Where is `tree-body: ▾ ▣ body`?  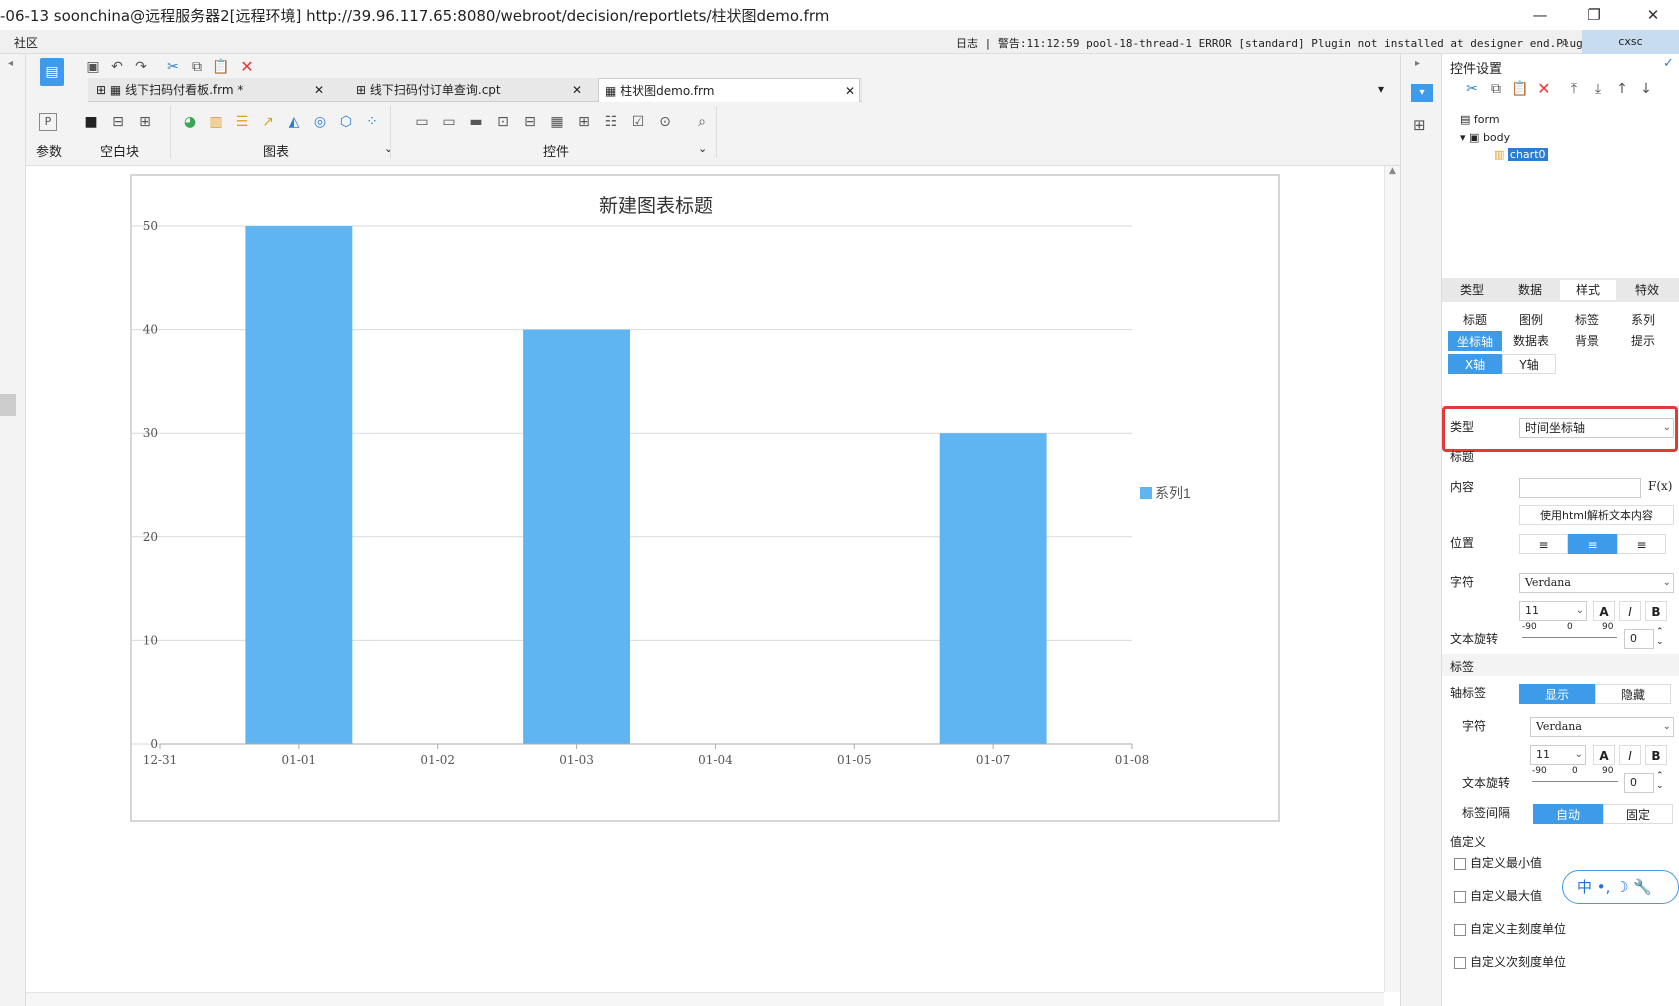 tree-body: ▾ ▣ body is located at coordinates (1485, 137).